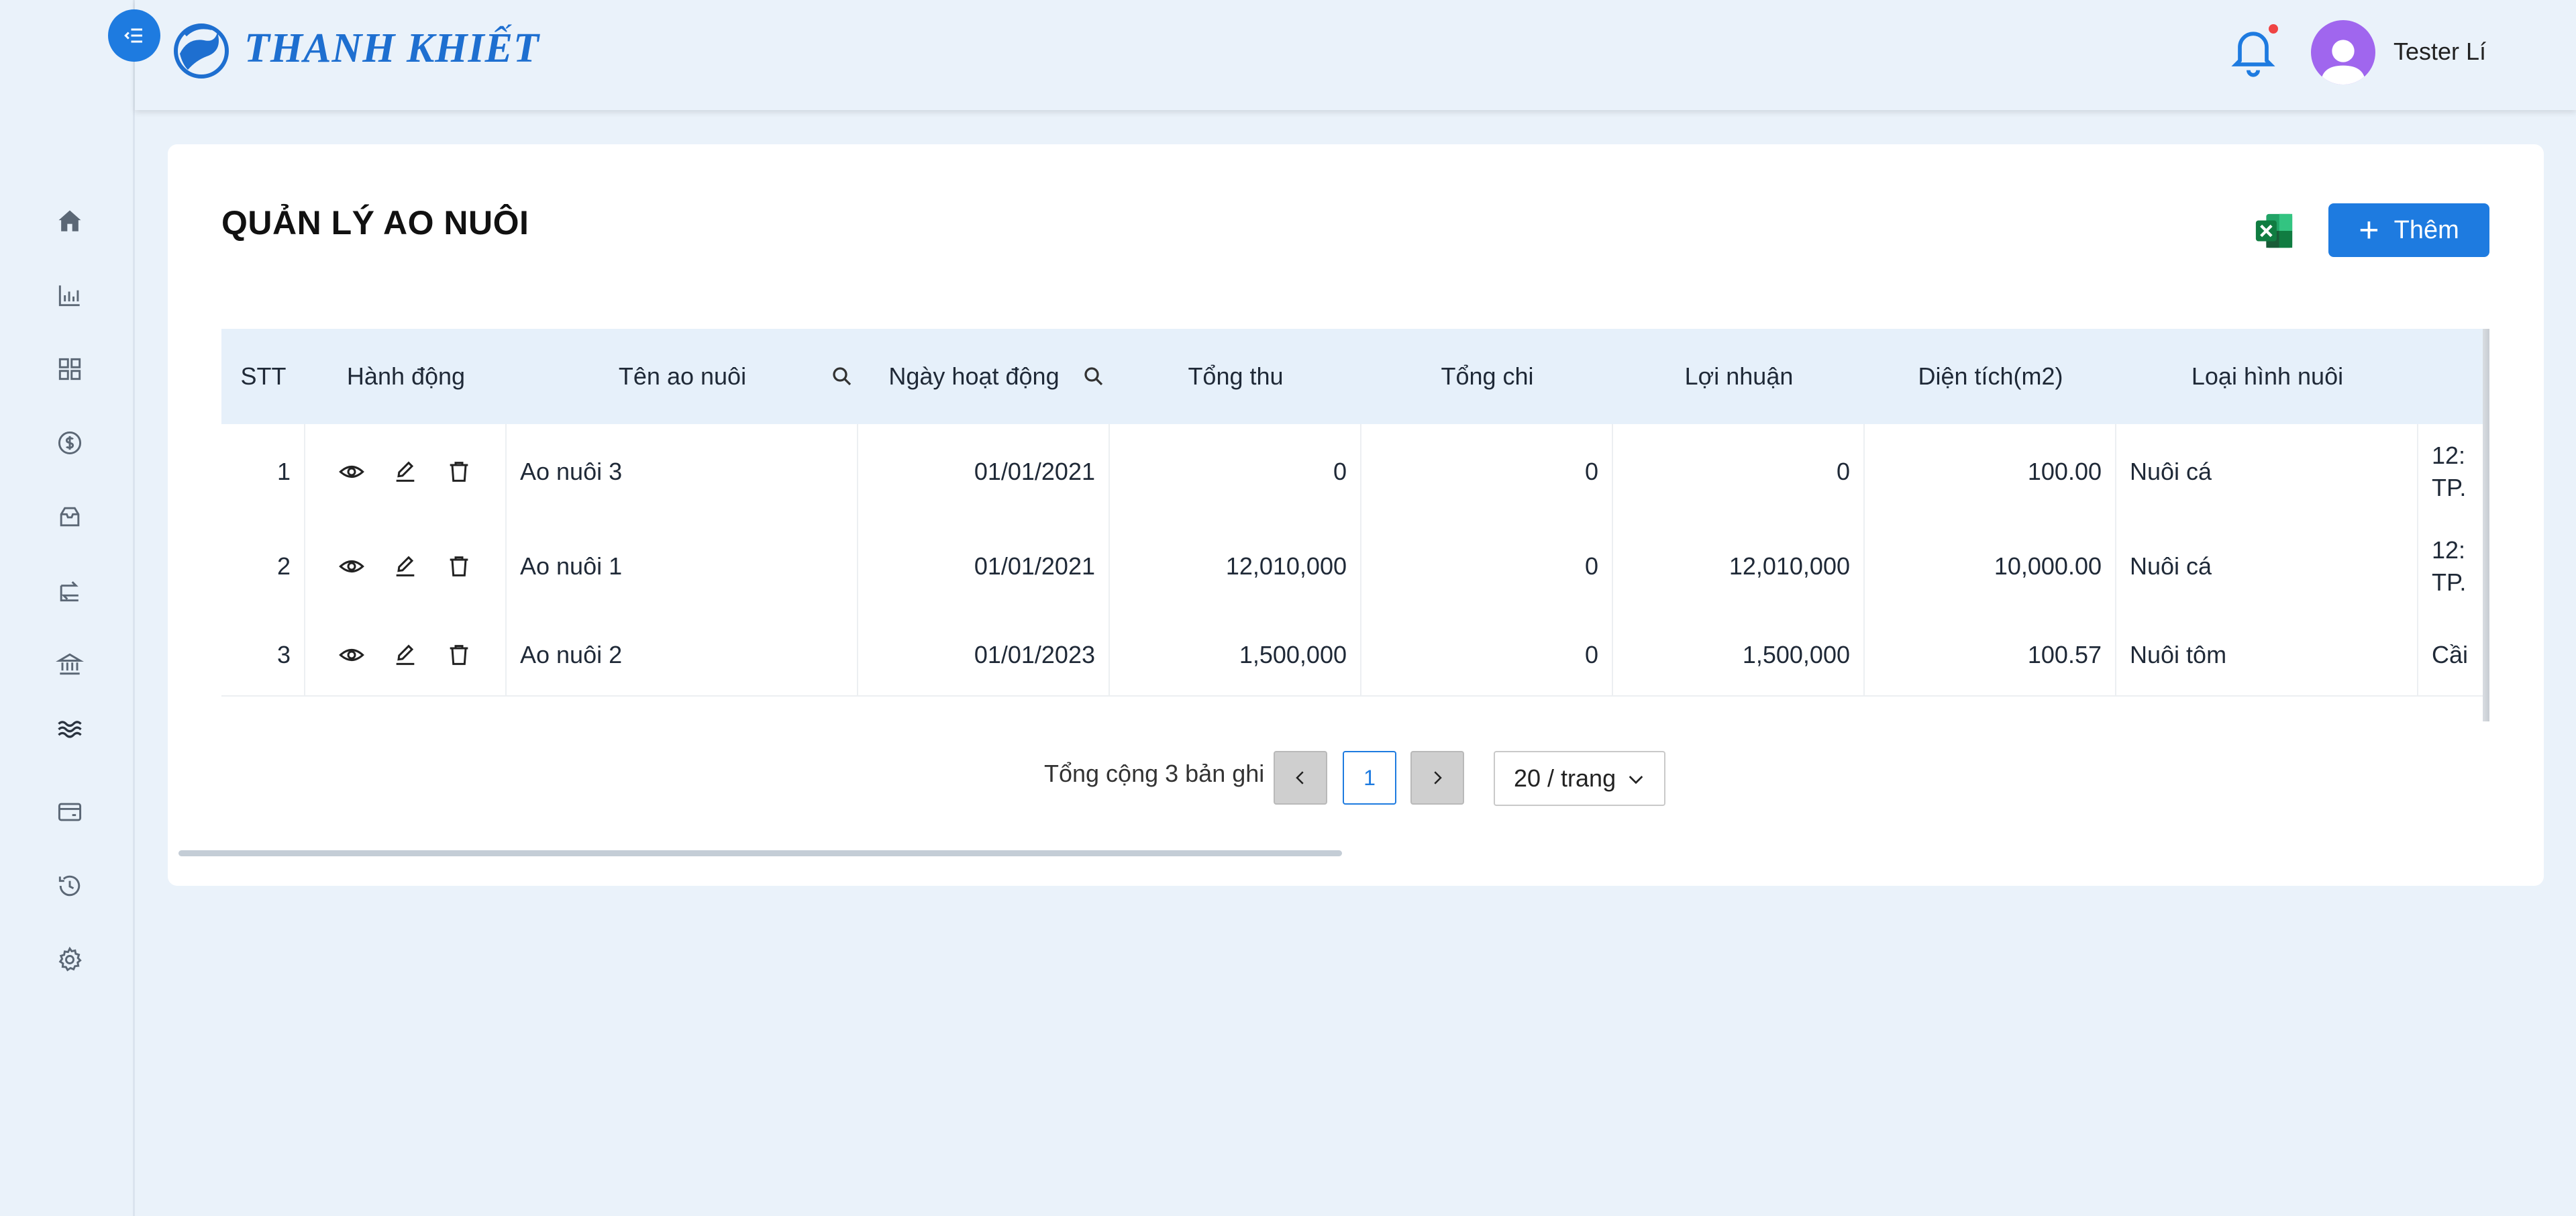 This screenshot has height=1216, width=2576. Describe the element at coordinates (201, 51) in the screenshot. I see `wave-logo-icon` at that location.